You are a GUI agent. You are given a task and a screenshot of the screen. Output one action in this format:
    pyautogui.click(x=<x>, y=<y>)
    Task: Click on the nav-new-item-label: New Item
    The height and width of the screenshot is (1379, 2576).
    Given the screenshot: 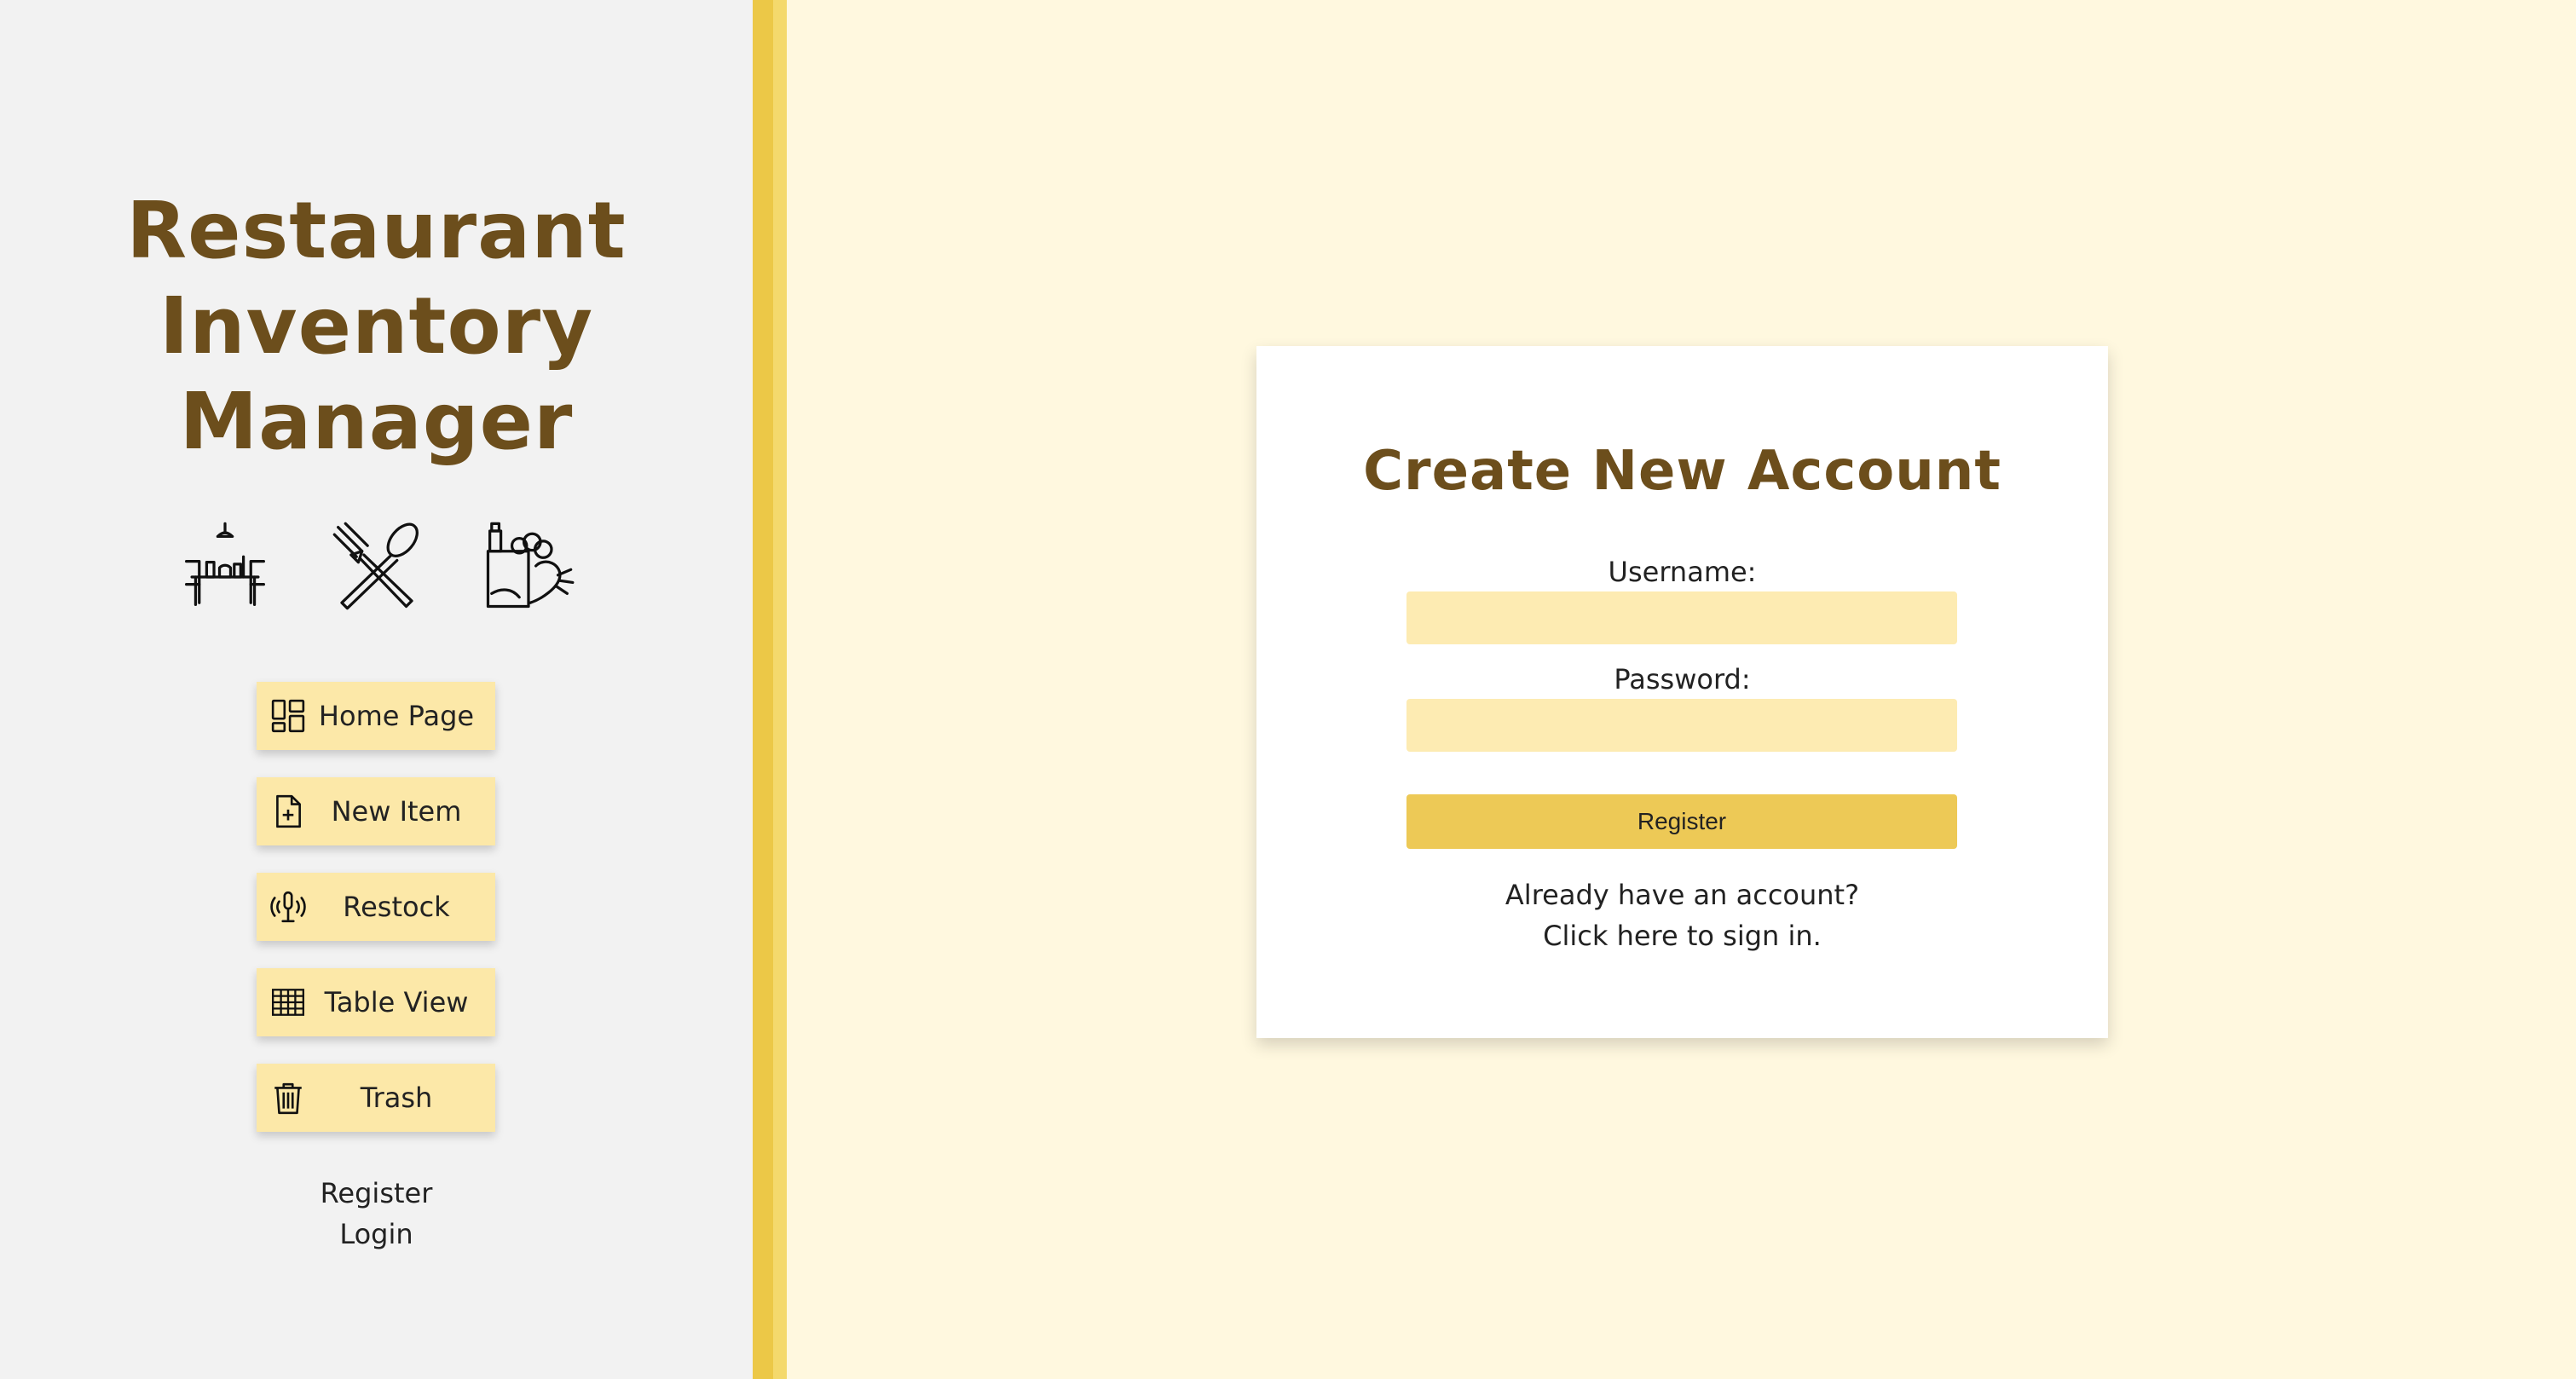 What is the action you would take?
    pyautogui.click(x=396, y=812)
    